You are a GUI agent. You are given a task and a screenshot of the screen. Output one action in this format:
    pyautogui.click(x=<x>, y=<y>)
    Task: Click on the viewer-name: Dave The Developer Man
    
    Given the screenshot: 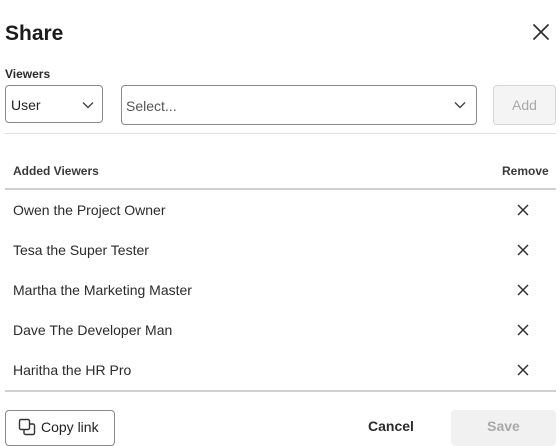 What is the action you would take?
    pyautogui.click(x=93, y=330)
    